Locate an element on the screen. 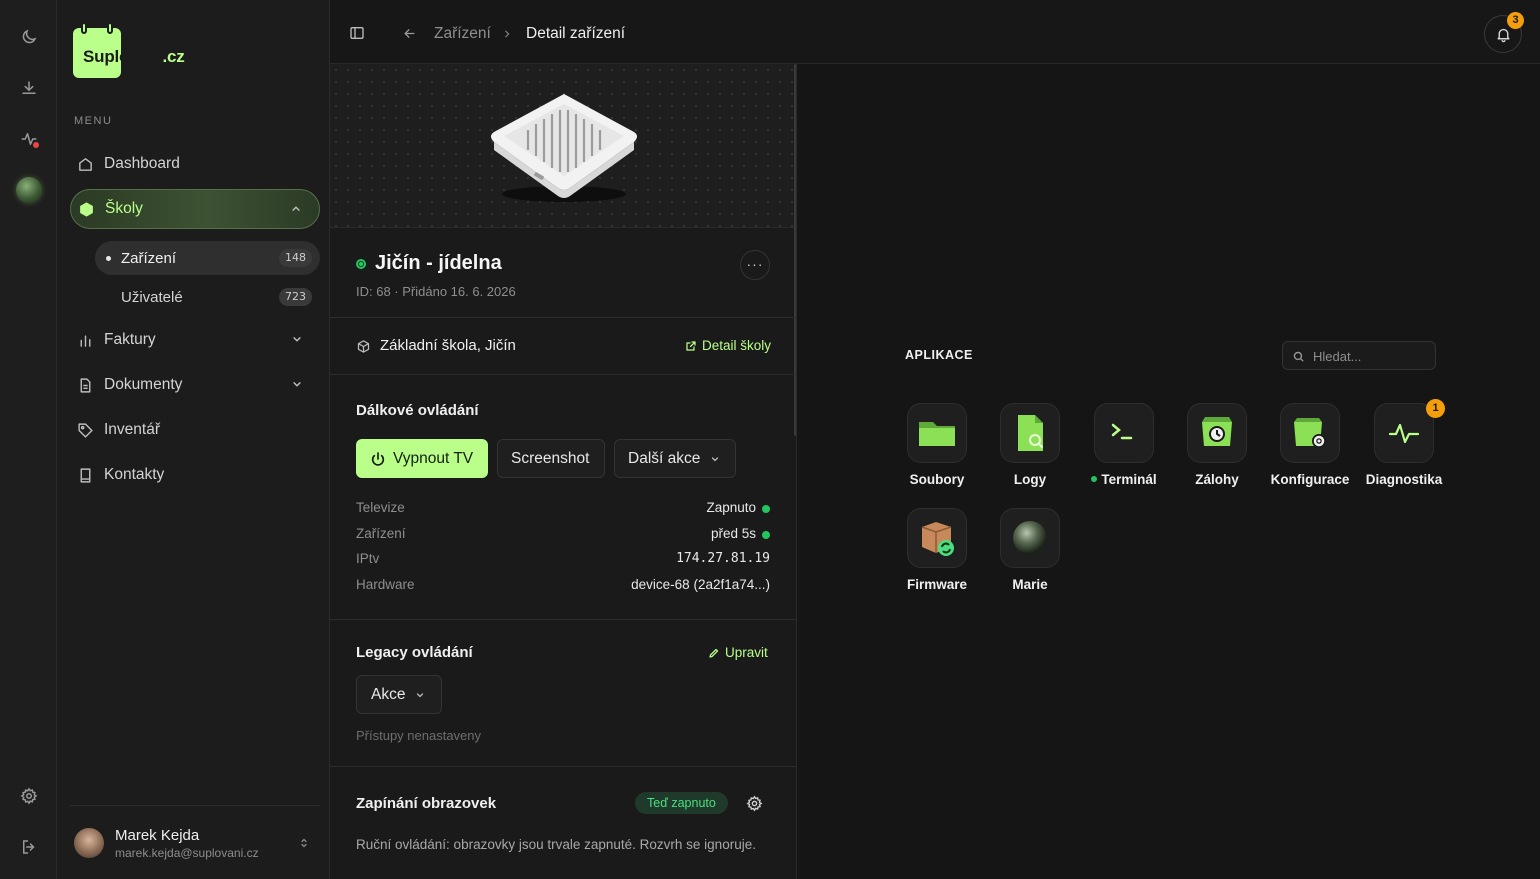 This screenshot has height=879, width=1540. sidebar-item-dokumenty: Dokumenty is located at coordinates (195, 385).